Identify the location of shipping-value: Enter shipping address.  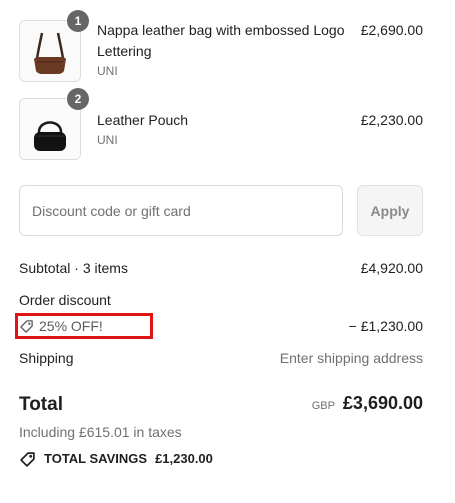
(351, 358).